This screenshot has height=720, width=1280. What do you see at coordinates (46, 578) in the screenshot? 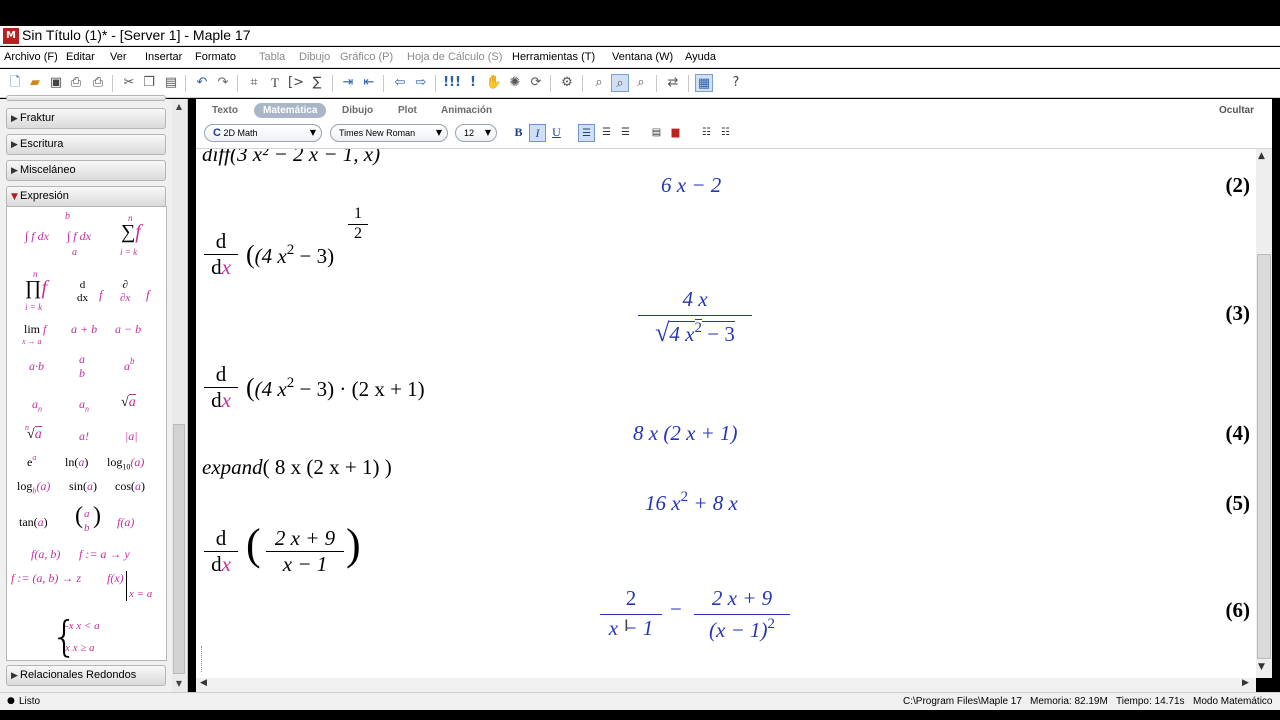
I see `palette-arrow-definition-2: f := (a, b) → z` at bounding box center [46, 578].